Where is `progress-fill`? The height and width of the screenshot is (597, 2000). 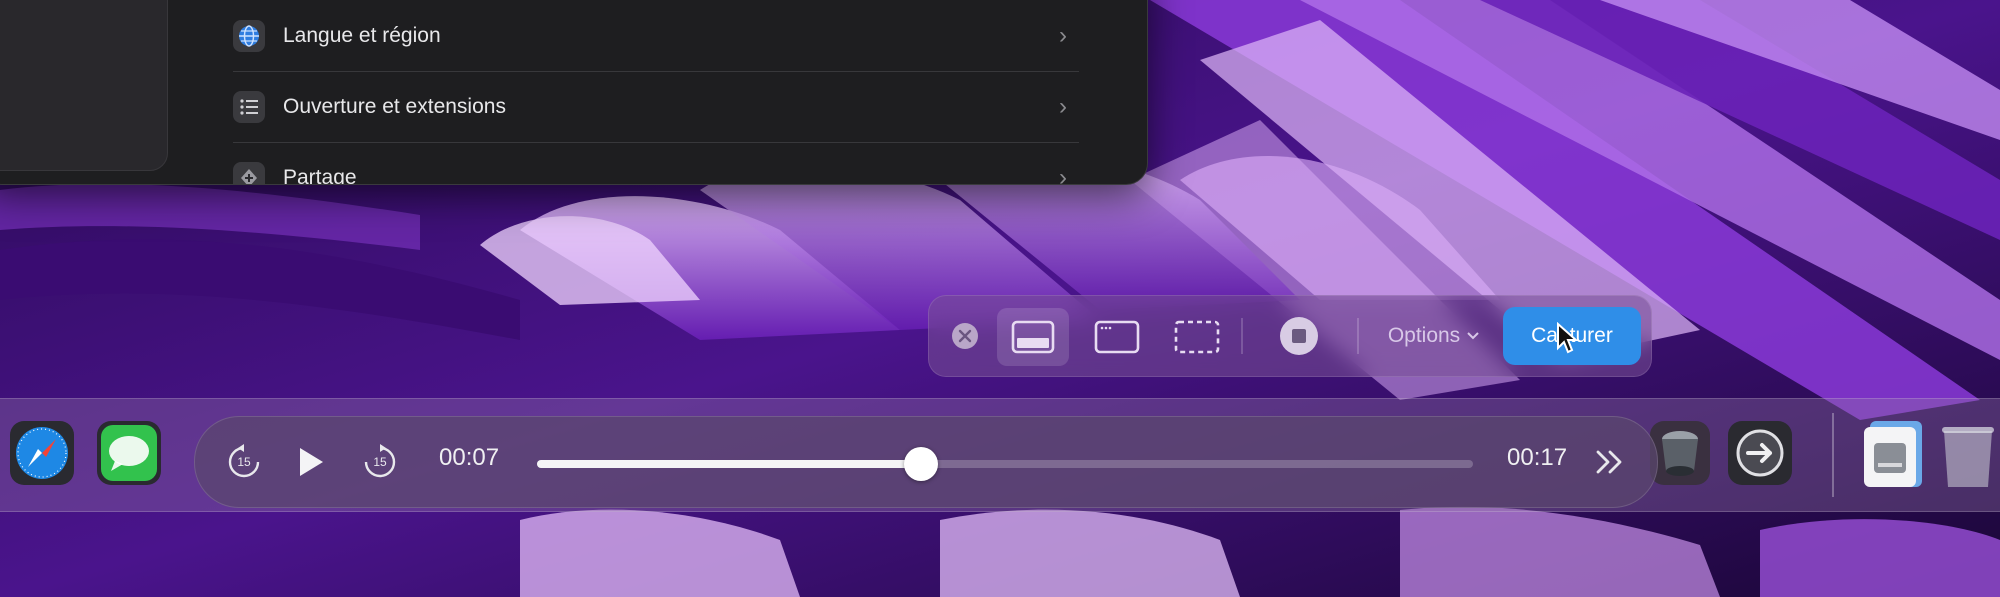 progress-fill is located at coordinates (729, 464).